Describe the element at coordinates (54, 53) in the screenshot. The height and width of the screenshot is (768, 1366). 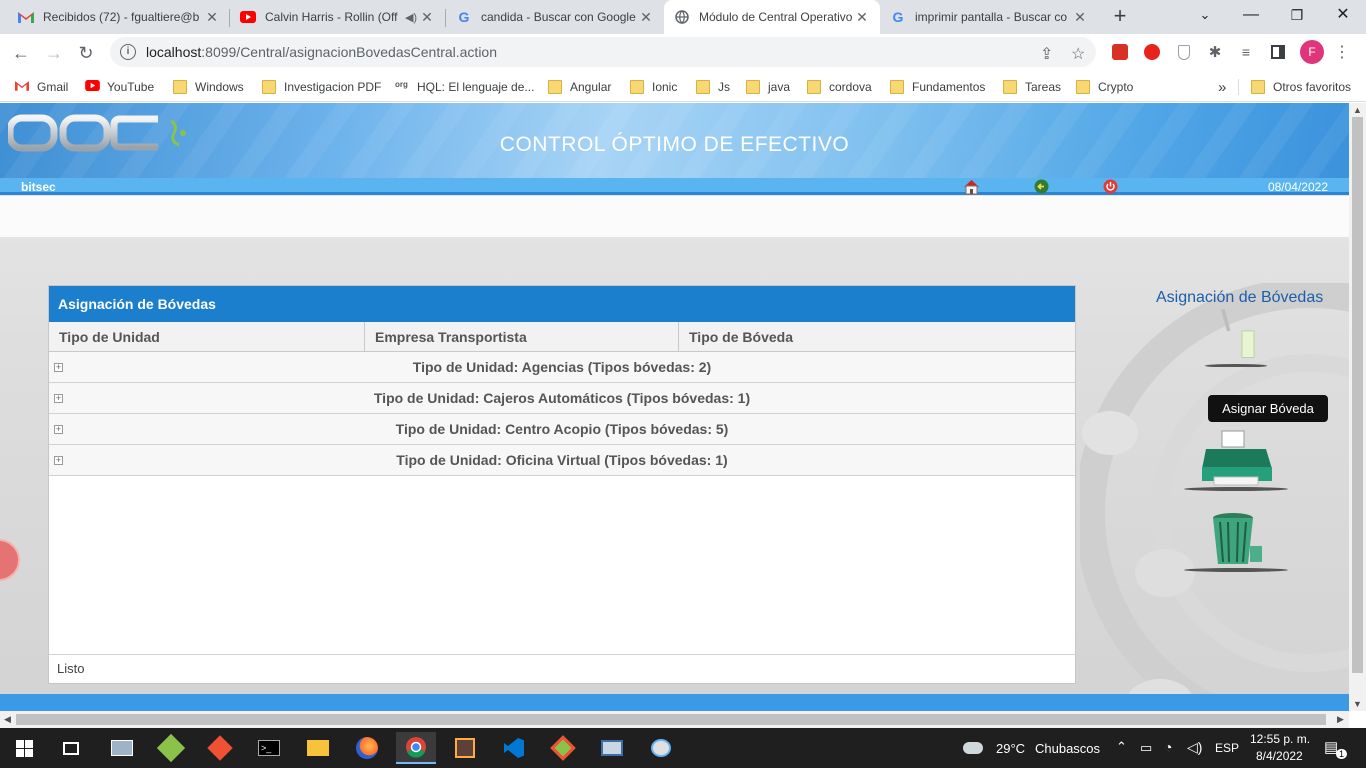
I see `forward-button: →` at that location.